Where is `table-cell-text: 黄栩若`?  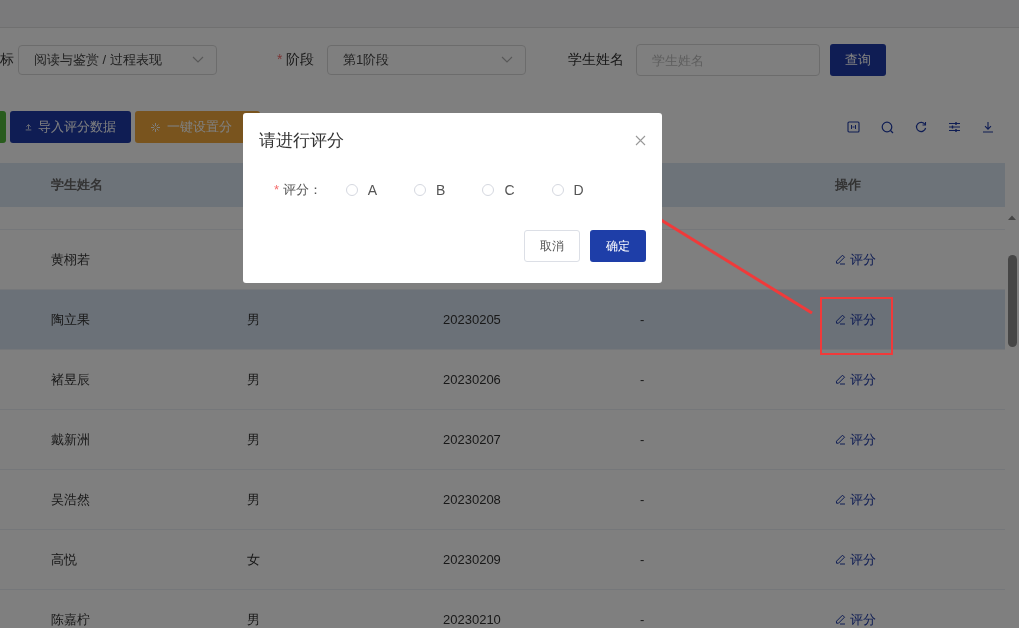
table-cell-text: 黄栩若 is located at coordinates (70, 259).